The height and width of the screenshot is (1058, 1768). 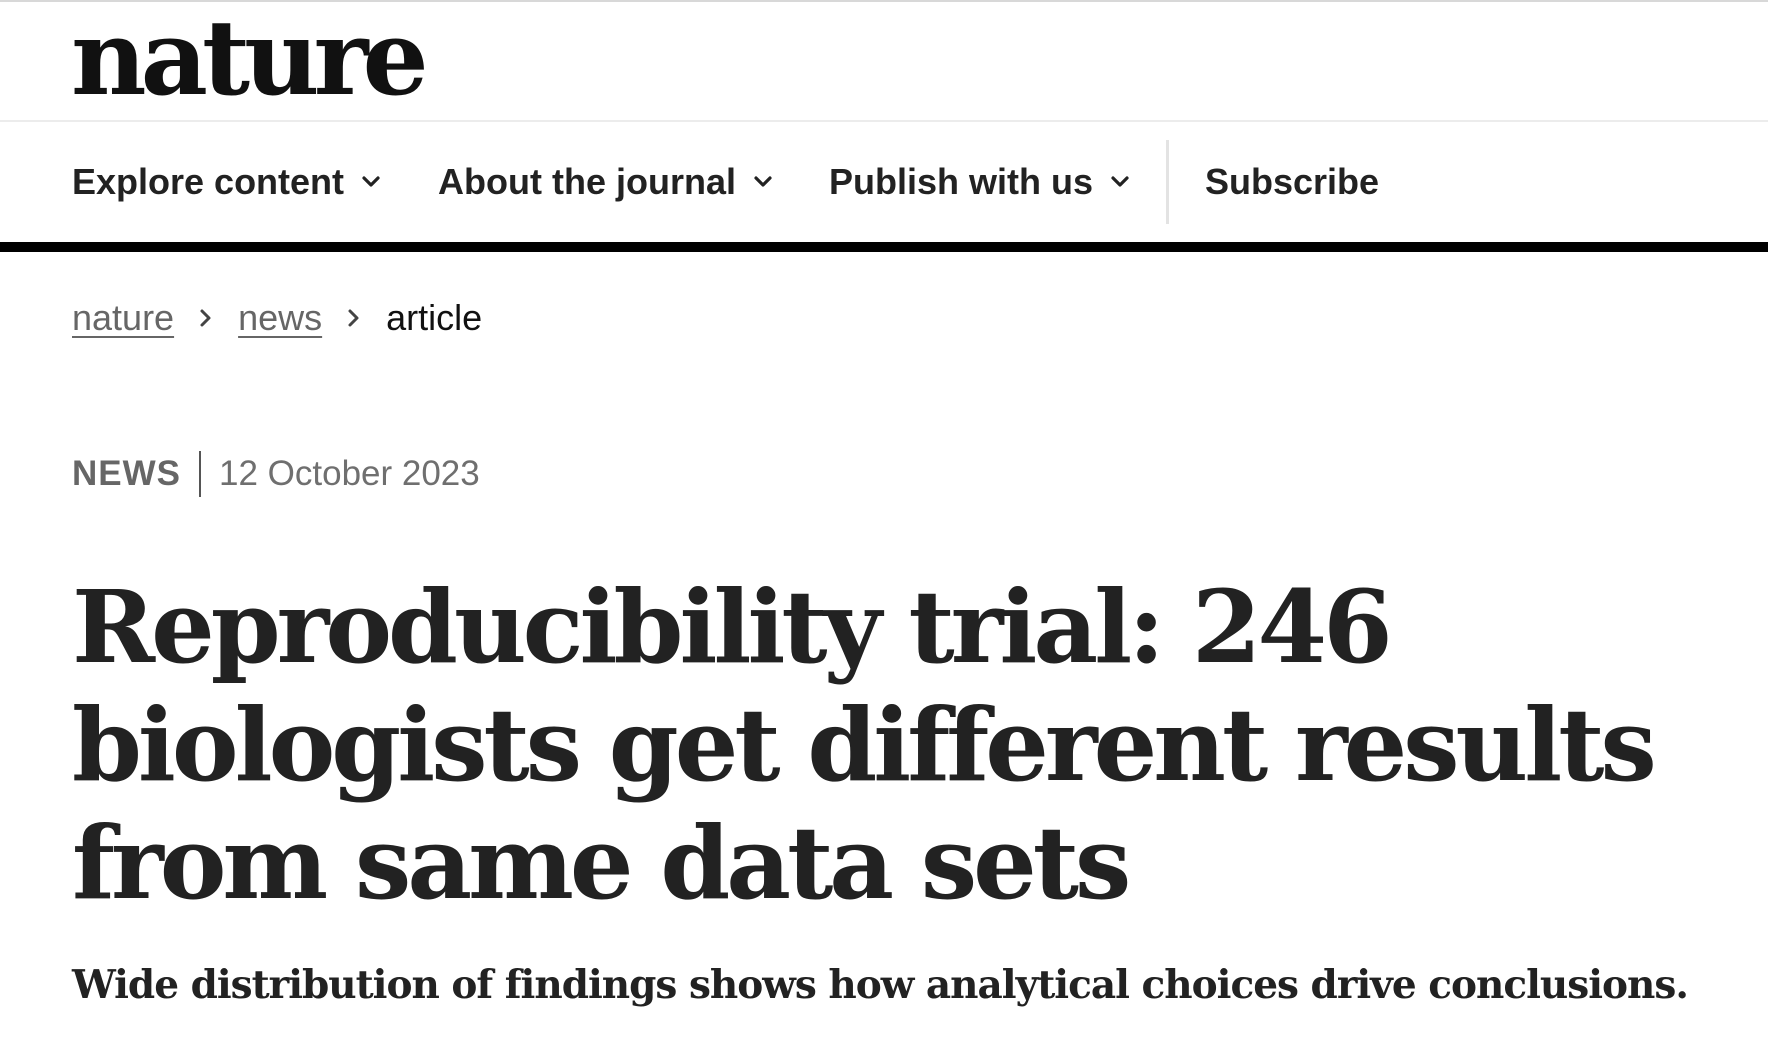 I want to click on nav-about-the-journal: About the journal, so click(x=606, y=182).